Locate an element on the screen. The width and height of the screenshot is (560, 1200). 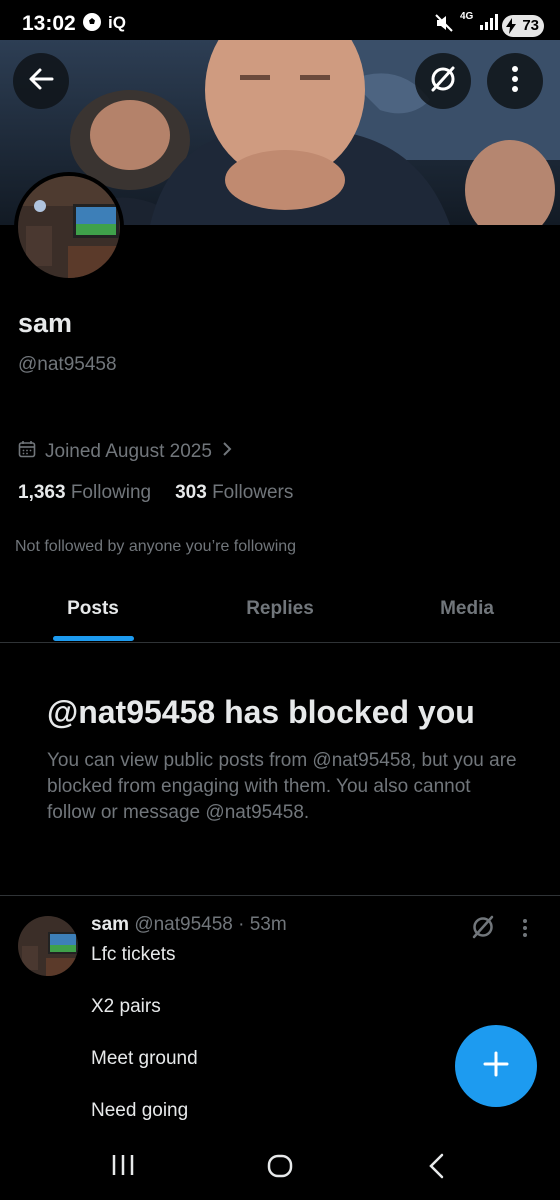
divider is located at coordinates (280, 895).